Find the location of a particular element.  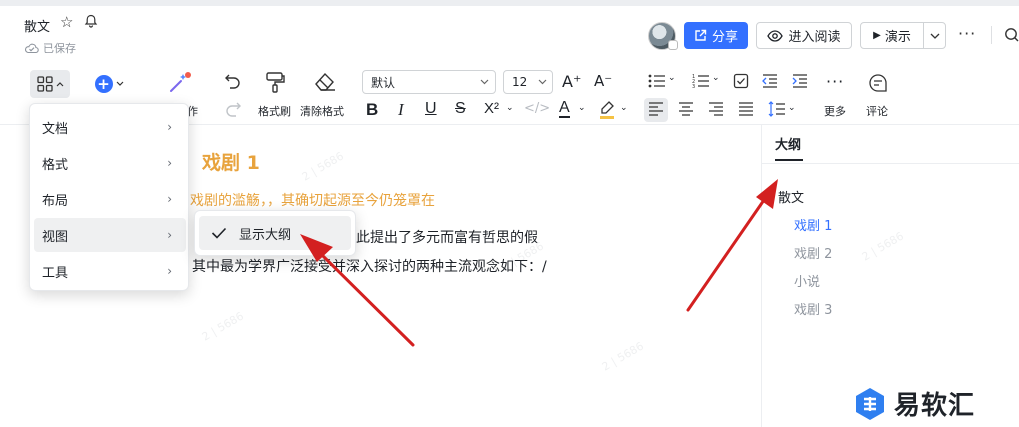

menu-item-label: 格式 is located at coordinates (55, 165).